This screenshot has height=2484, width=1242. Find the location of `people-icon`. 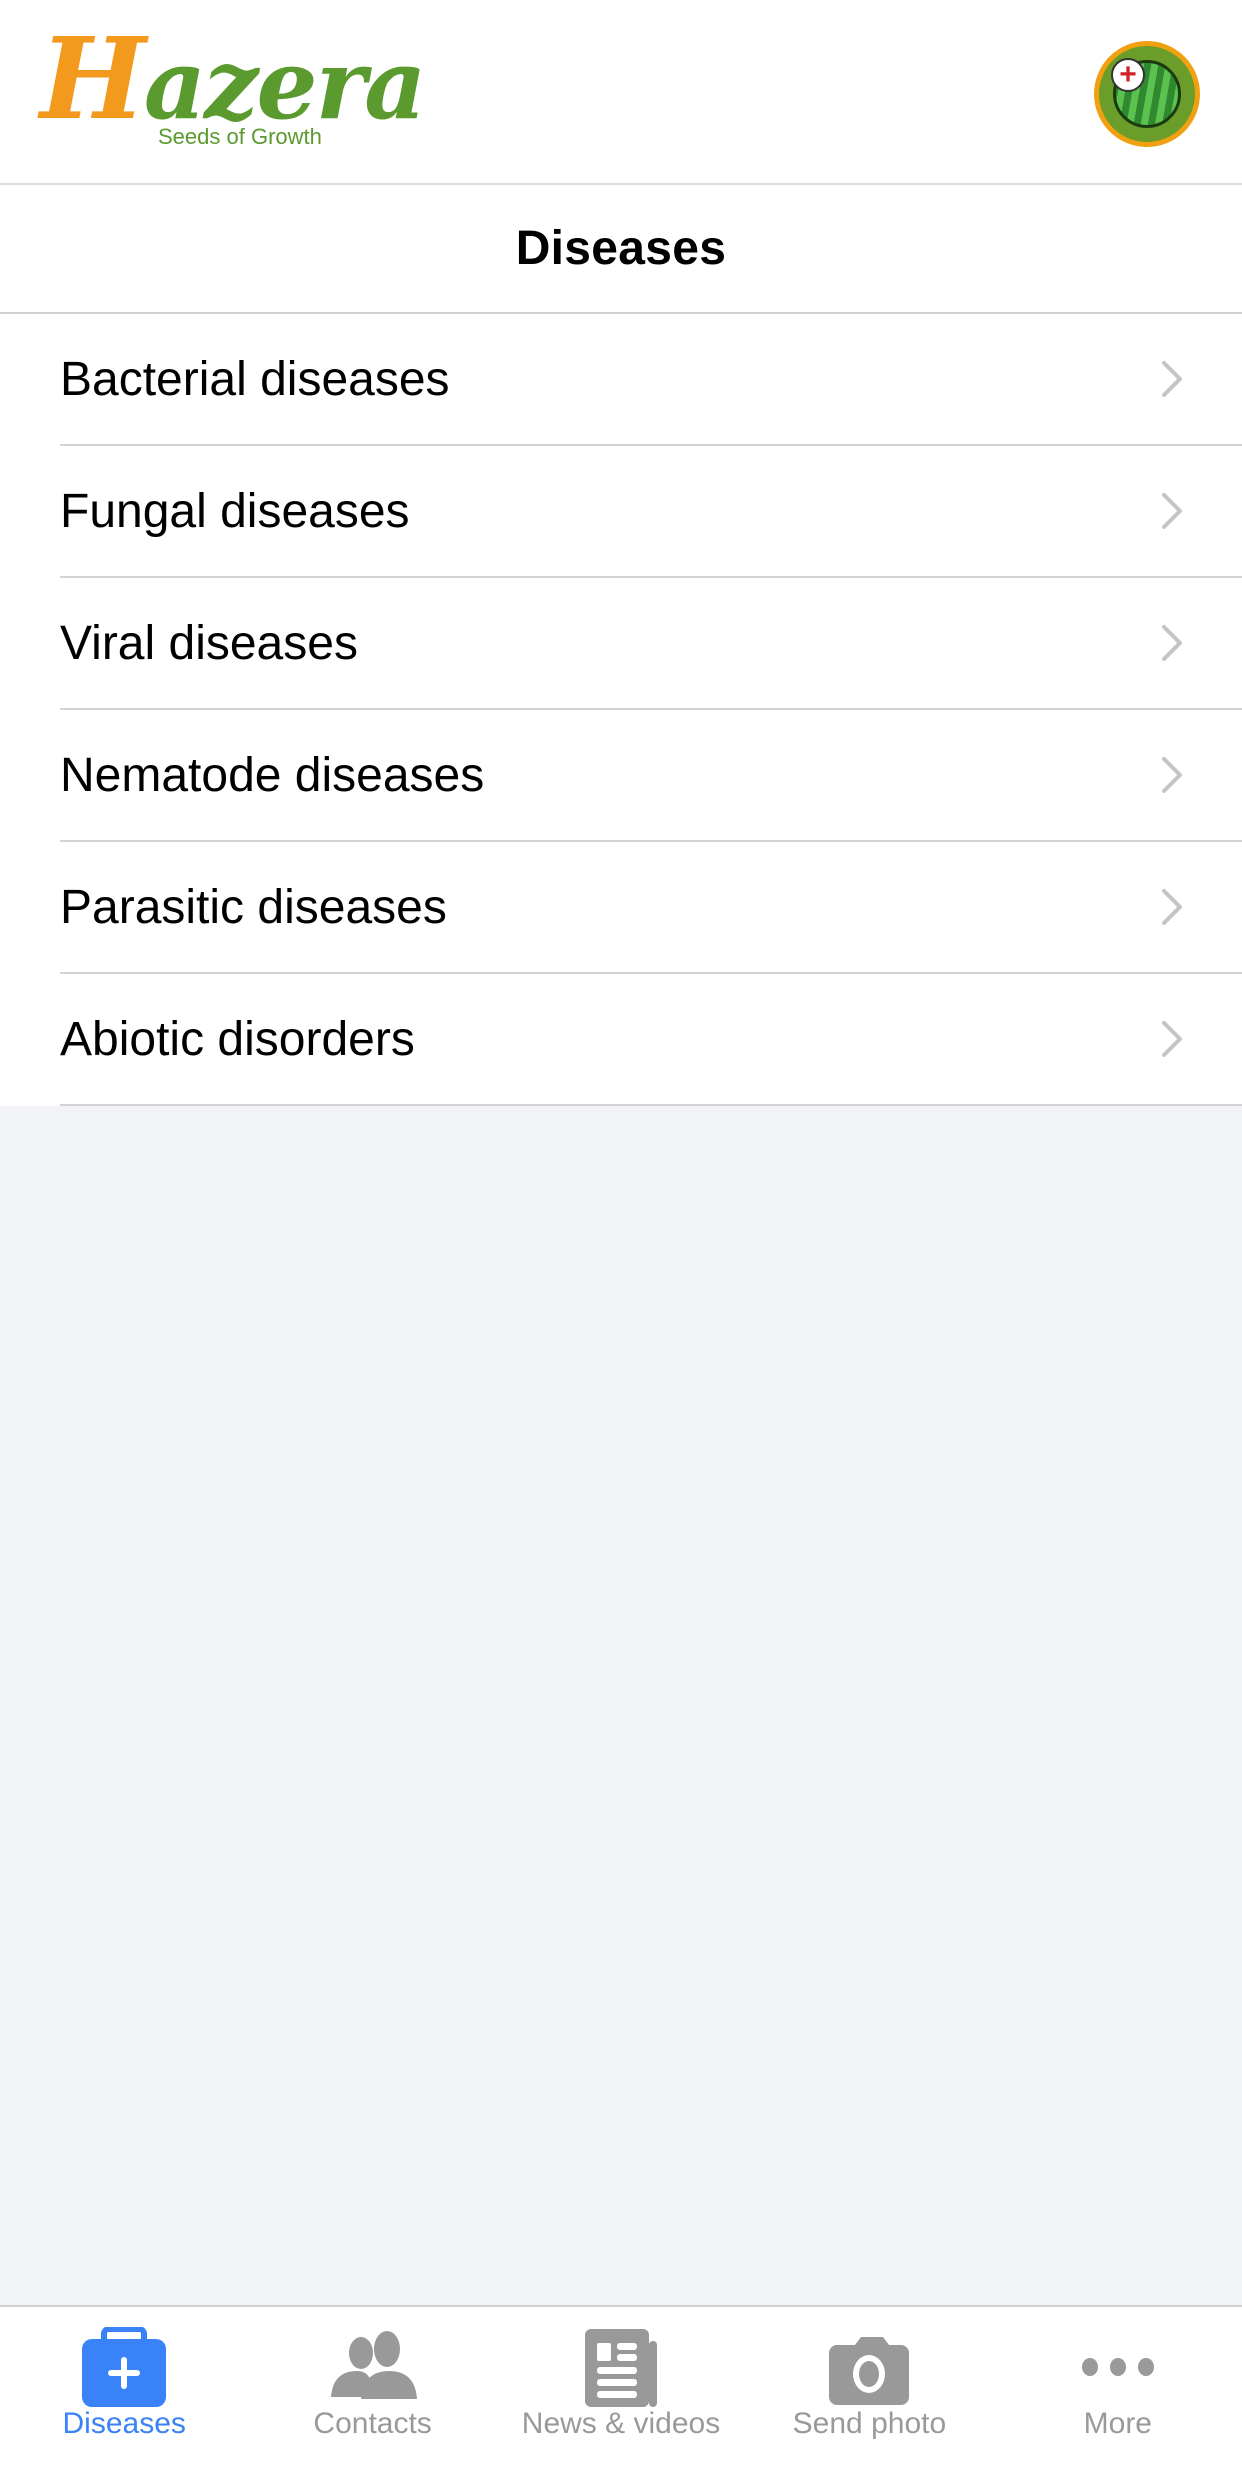

people-icon is located at coordinates (373, 2365).